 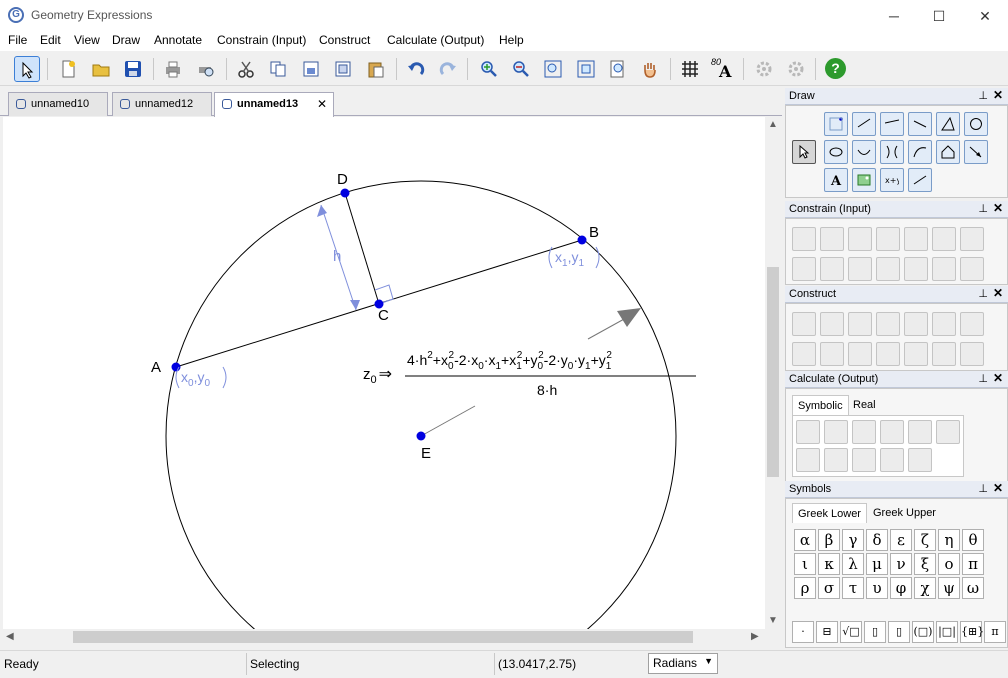 I want to click on construct-midpoint-icon, so click(x=804, y=324).